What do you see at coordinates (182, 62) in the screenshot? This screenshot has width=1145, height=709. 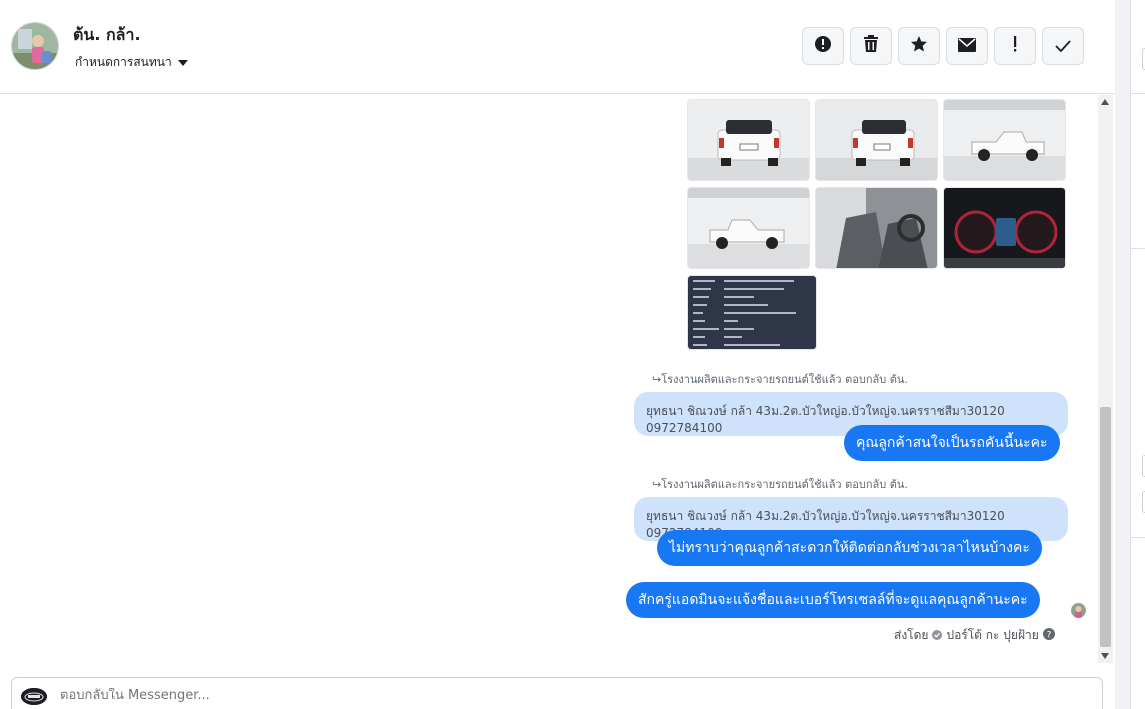 I see `caret-down-icon` at bounding box center [182, 62].